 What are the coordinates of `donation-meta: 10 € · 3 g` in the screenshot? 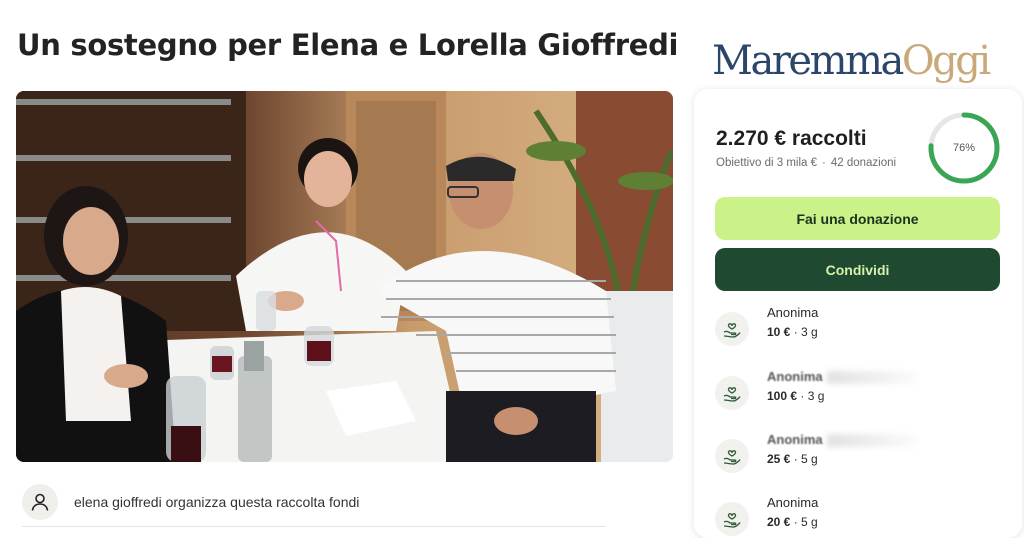 It's located at (792, 332).